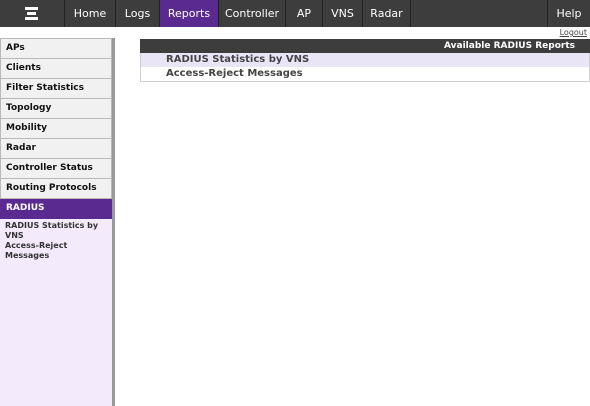  I want to click on extreme-networks-logo-icon, so click(31, 13).